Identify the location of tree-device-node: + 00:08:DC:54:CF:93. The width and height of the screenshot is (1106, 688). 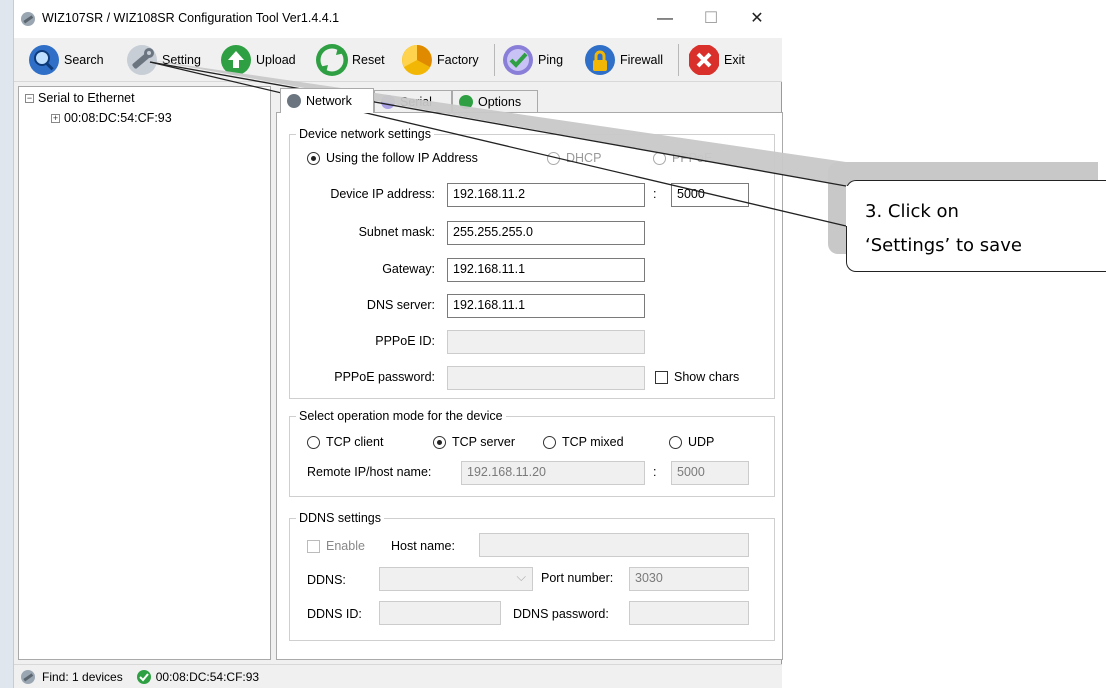
(111, 118).